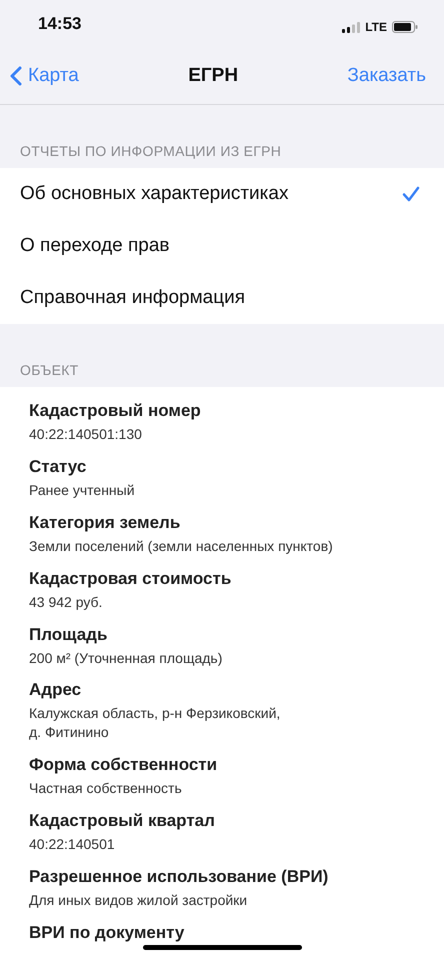 This screenshot has width=444, height=960. What do you see at coordinates (58, 466) in the screenshot?
I see `field-label: Статус` at bounding box center [58, 466].